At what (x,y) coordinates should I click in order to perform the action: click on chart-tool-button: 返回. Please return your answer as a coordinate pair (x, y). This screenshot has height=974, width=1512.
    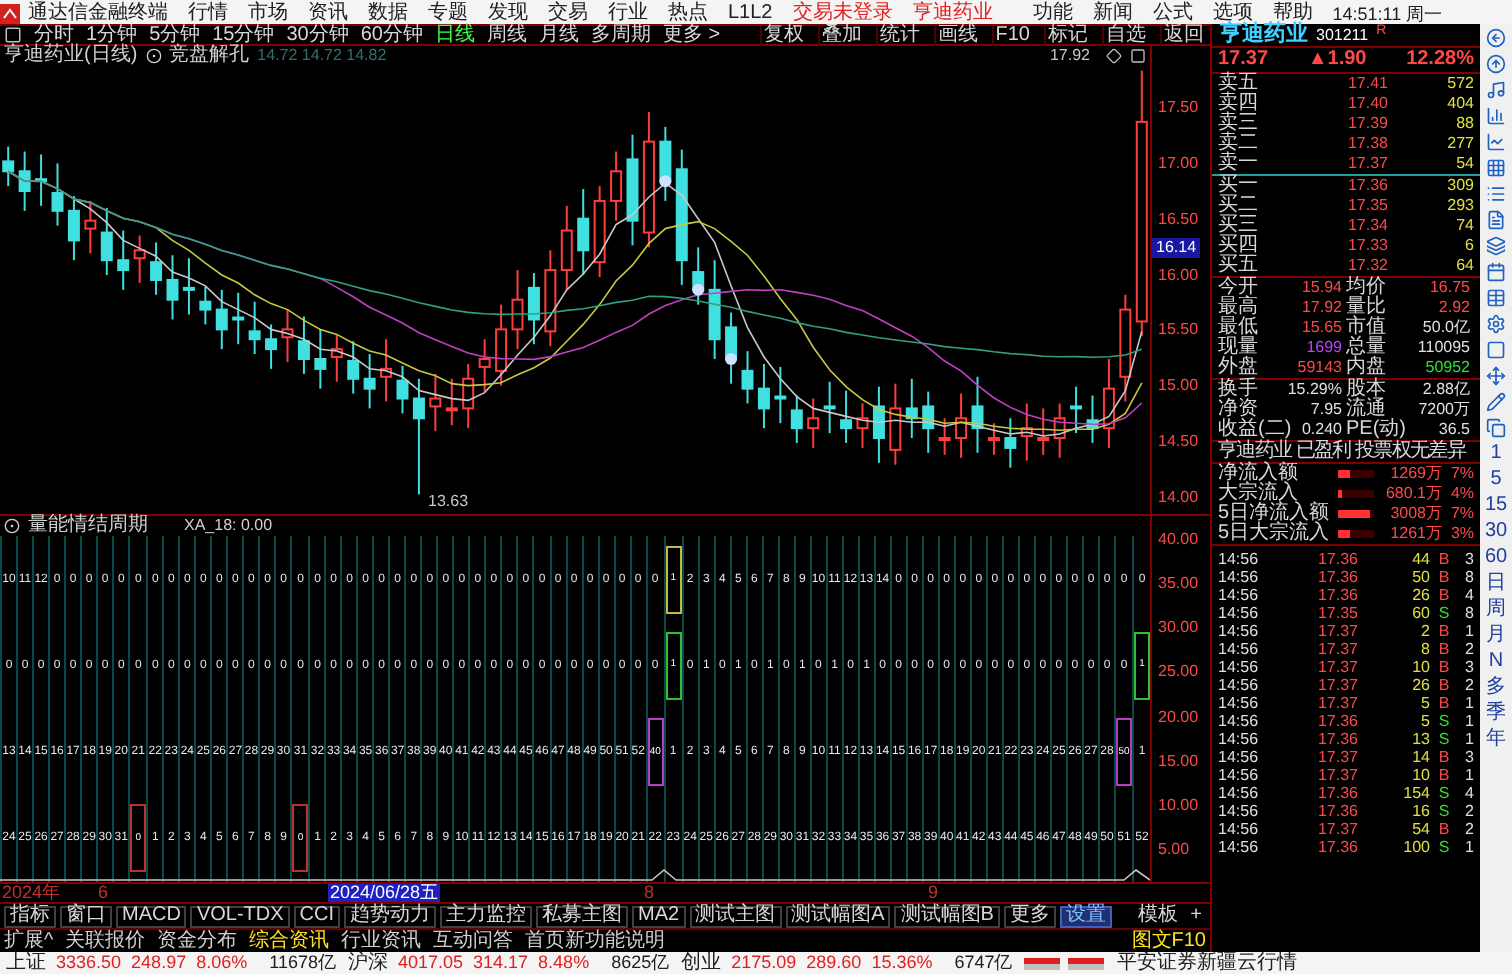
    Looking at the image, I should click on (1183, 35).